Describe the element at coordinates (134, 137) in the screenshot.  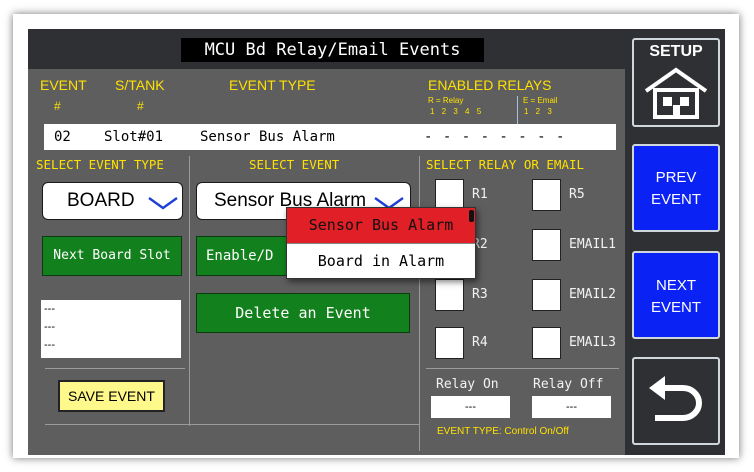
I see `event-slot: Slot#01` at that location.